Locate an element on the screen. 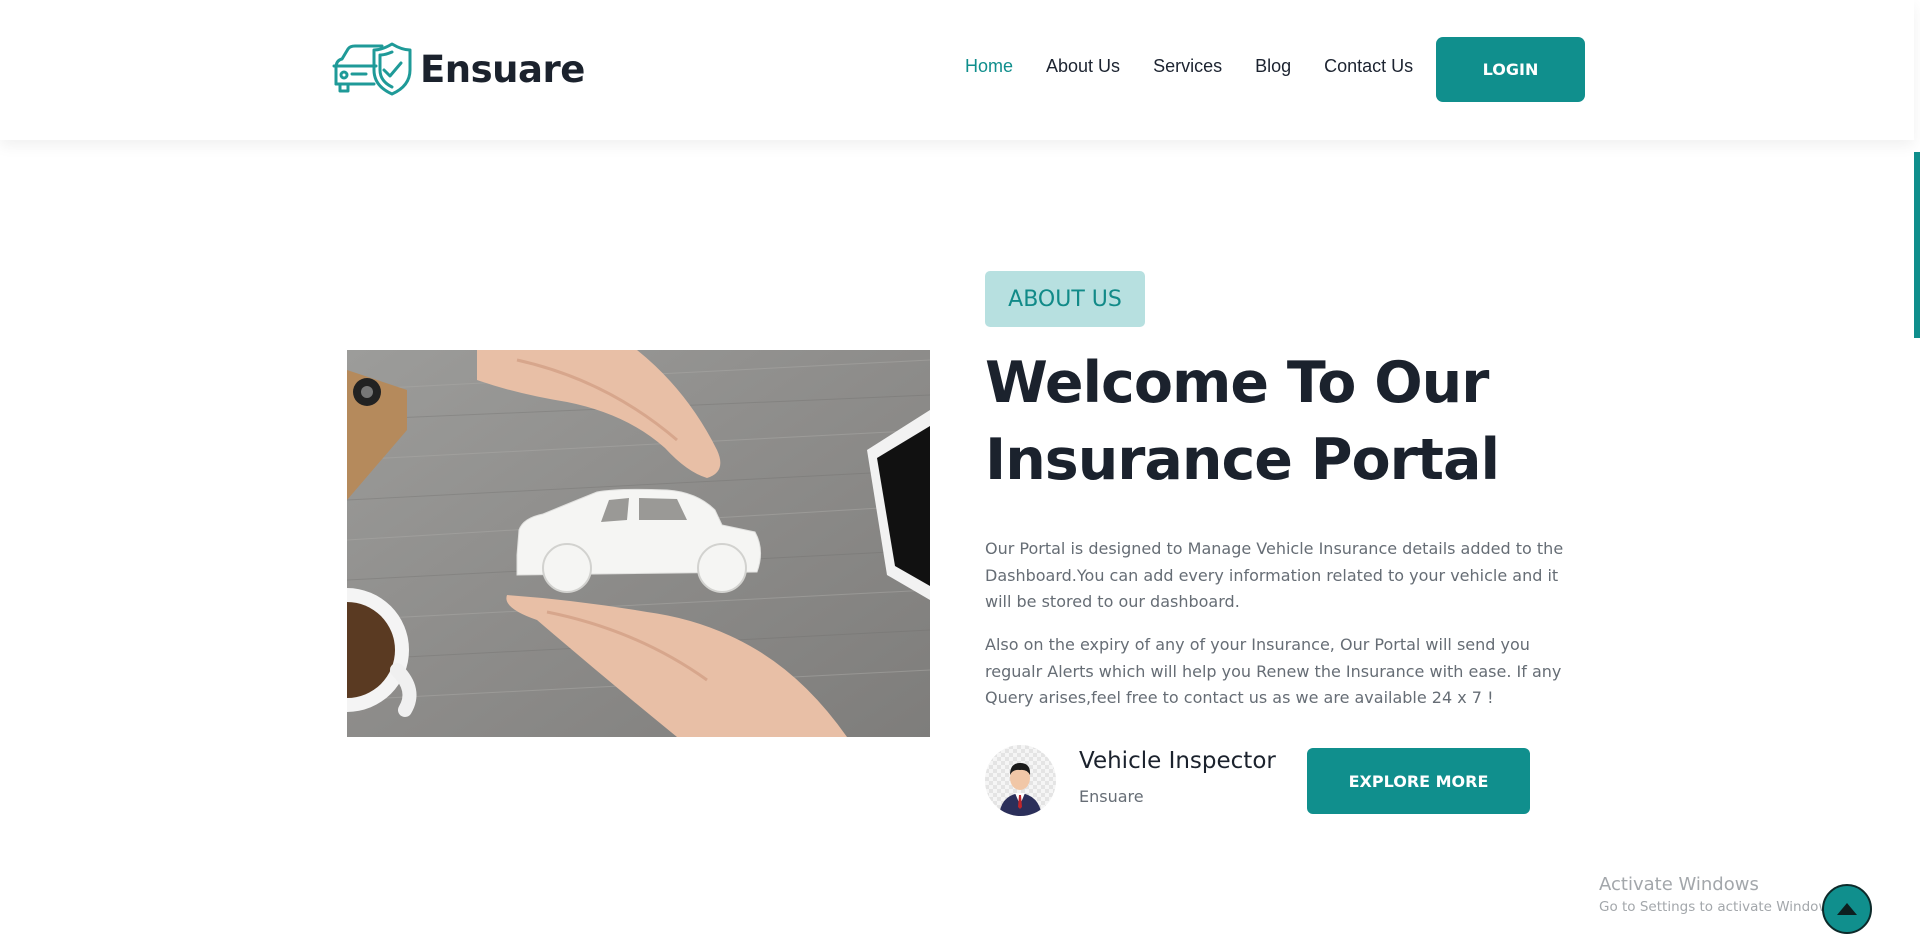 This screenshot has width=1920, height=946. main-nav: Home About Us Services Blog Contact Us is located at coordinates (1189, 66).